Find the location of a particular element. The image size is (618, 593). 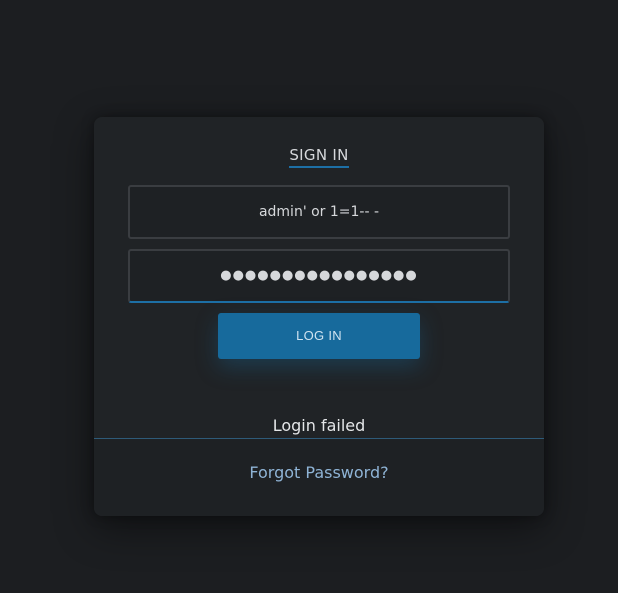

sign-in-title: SIGN IN is located at coordinates (319, 157).